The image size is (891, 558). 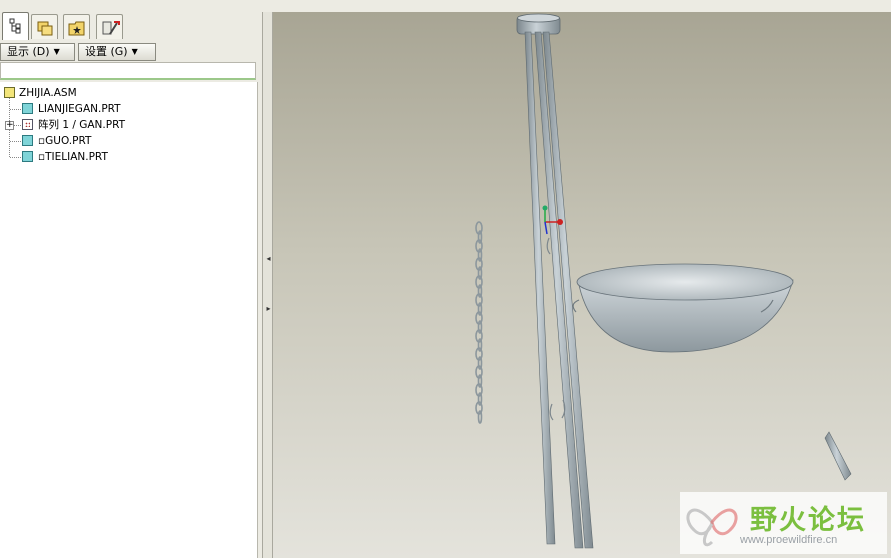 I want to click on pole-top-cap, so click(x=538, y=24).